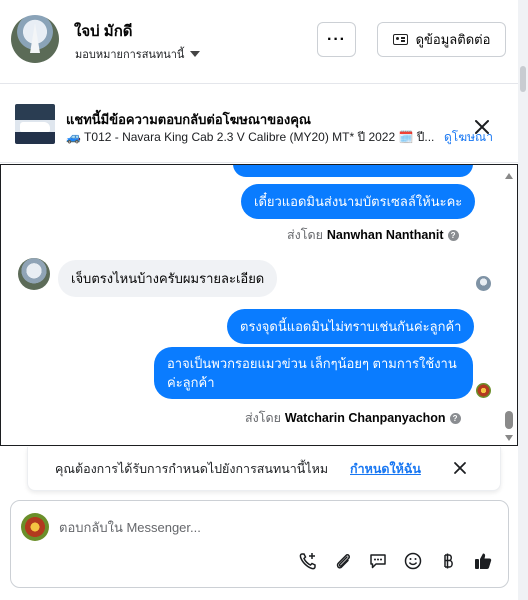 This screenshot has height=600, width=528. Describe the element at coordinates (195, 54) in the screenshot. I see `chevron-down-icon` at that location.